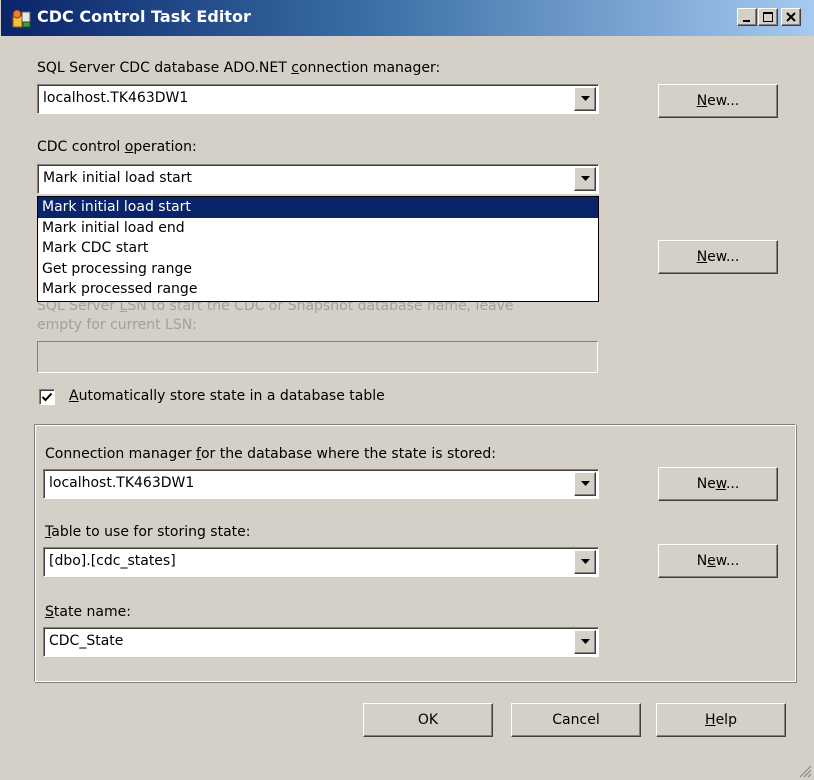 The height and width of the screenshot is (780, 814). Describe the element at coordinates (112, 561) in the screenshot. I see `state-table-value: [dbo].[cdc_states]` at that location.